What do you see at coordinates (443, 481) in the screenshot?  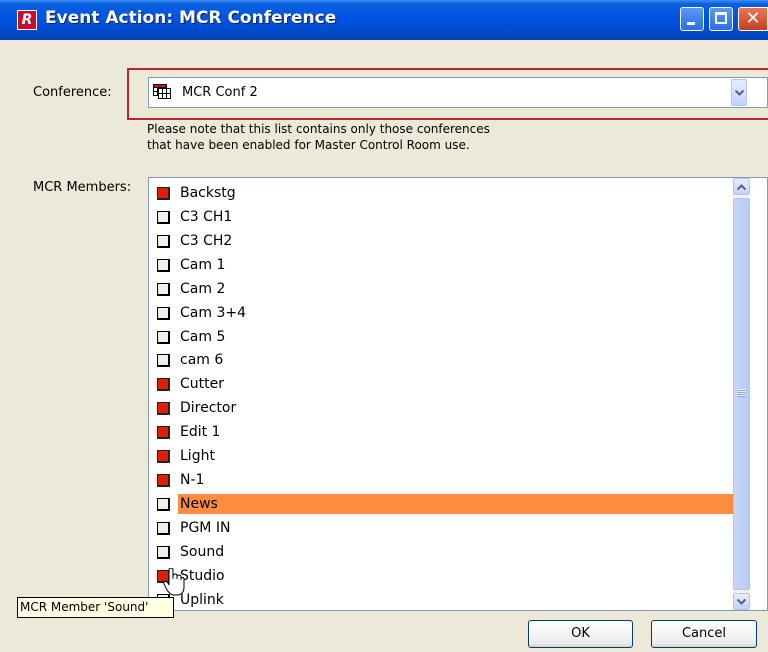 I see `member-item: N-1` at bounding box center [443, 481].